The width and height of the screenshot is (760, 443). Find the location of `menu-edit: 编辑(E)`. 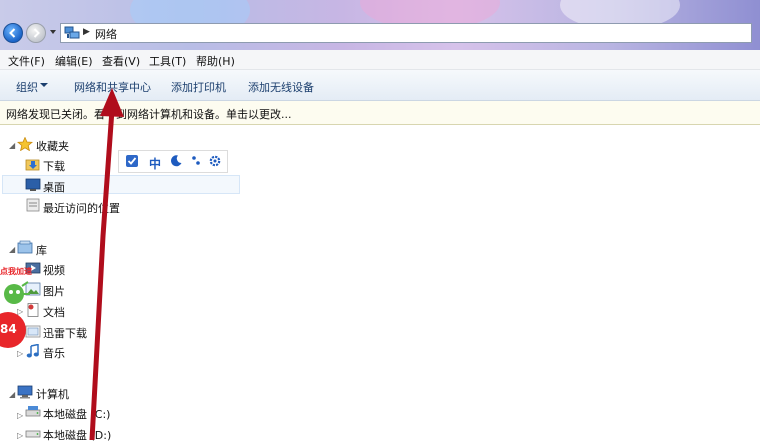

menu-edit: 编辑(E) is located at coordinates (74, 61).